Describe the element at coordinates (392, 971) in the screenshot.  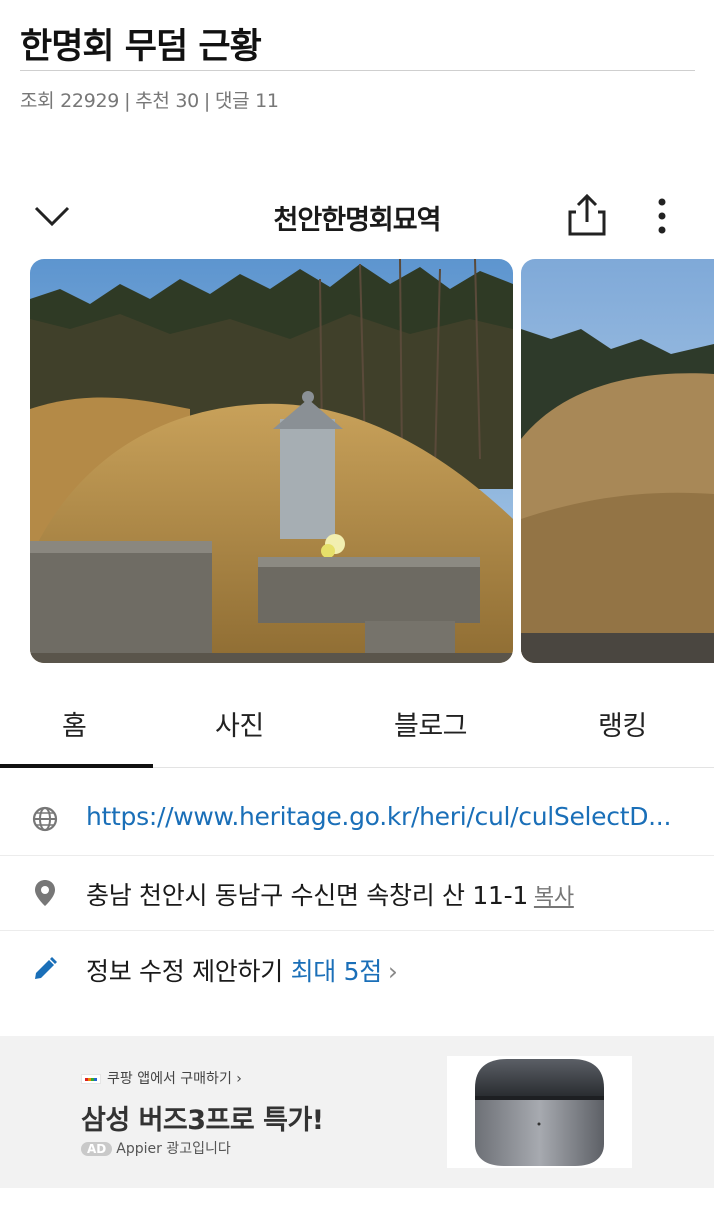
I see `chevron-right-icon: ›` at that location.